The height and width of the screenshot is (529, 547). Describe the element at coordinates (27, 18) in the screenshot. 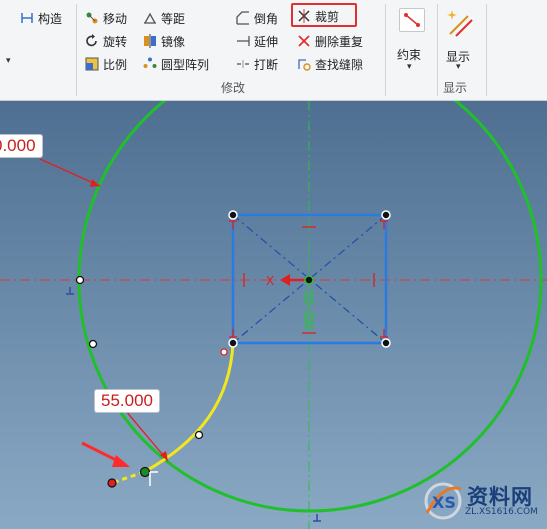

I see `construct-icon` at that location.